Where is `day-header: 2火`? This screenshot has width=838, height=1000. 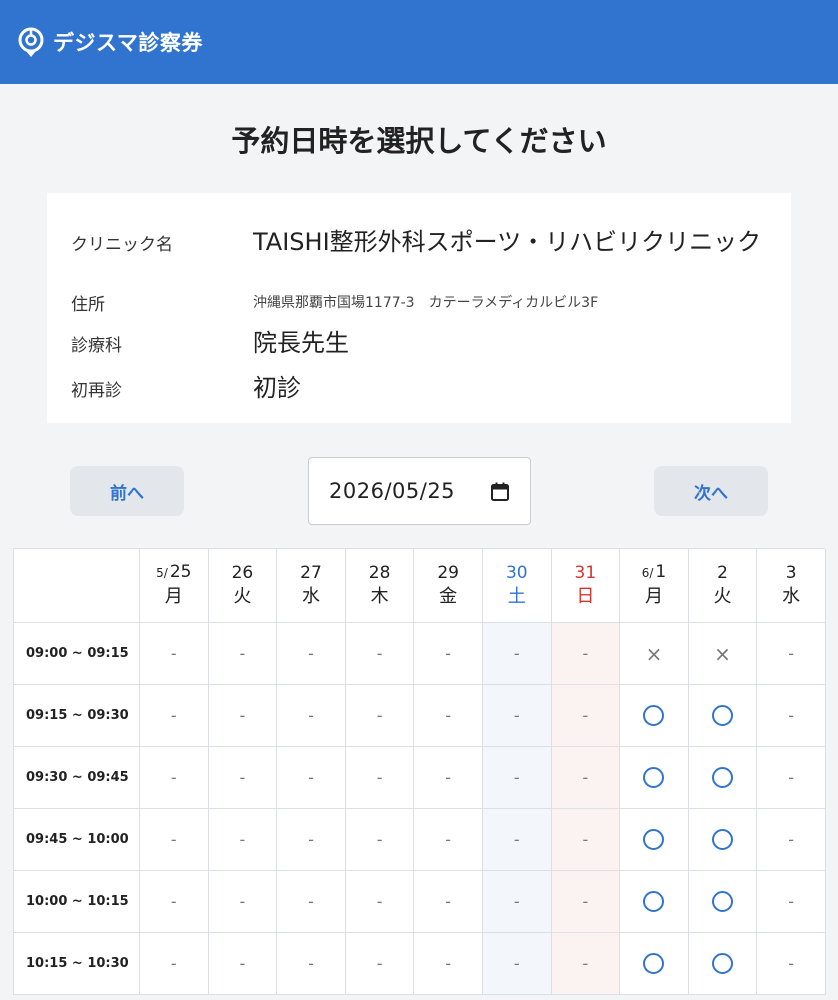
day-header: 2火 is located at coordinates (723, 586).